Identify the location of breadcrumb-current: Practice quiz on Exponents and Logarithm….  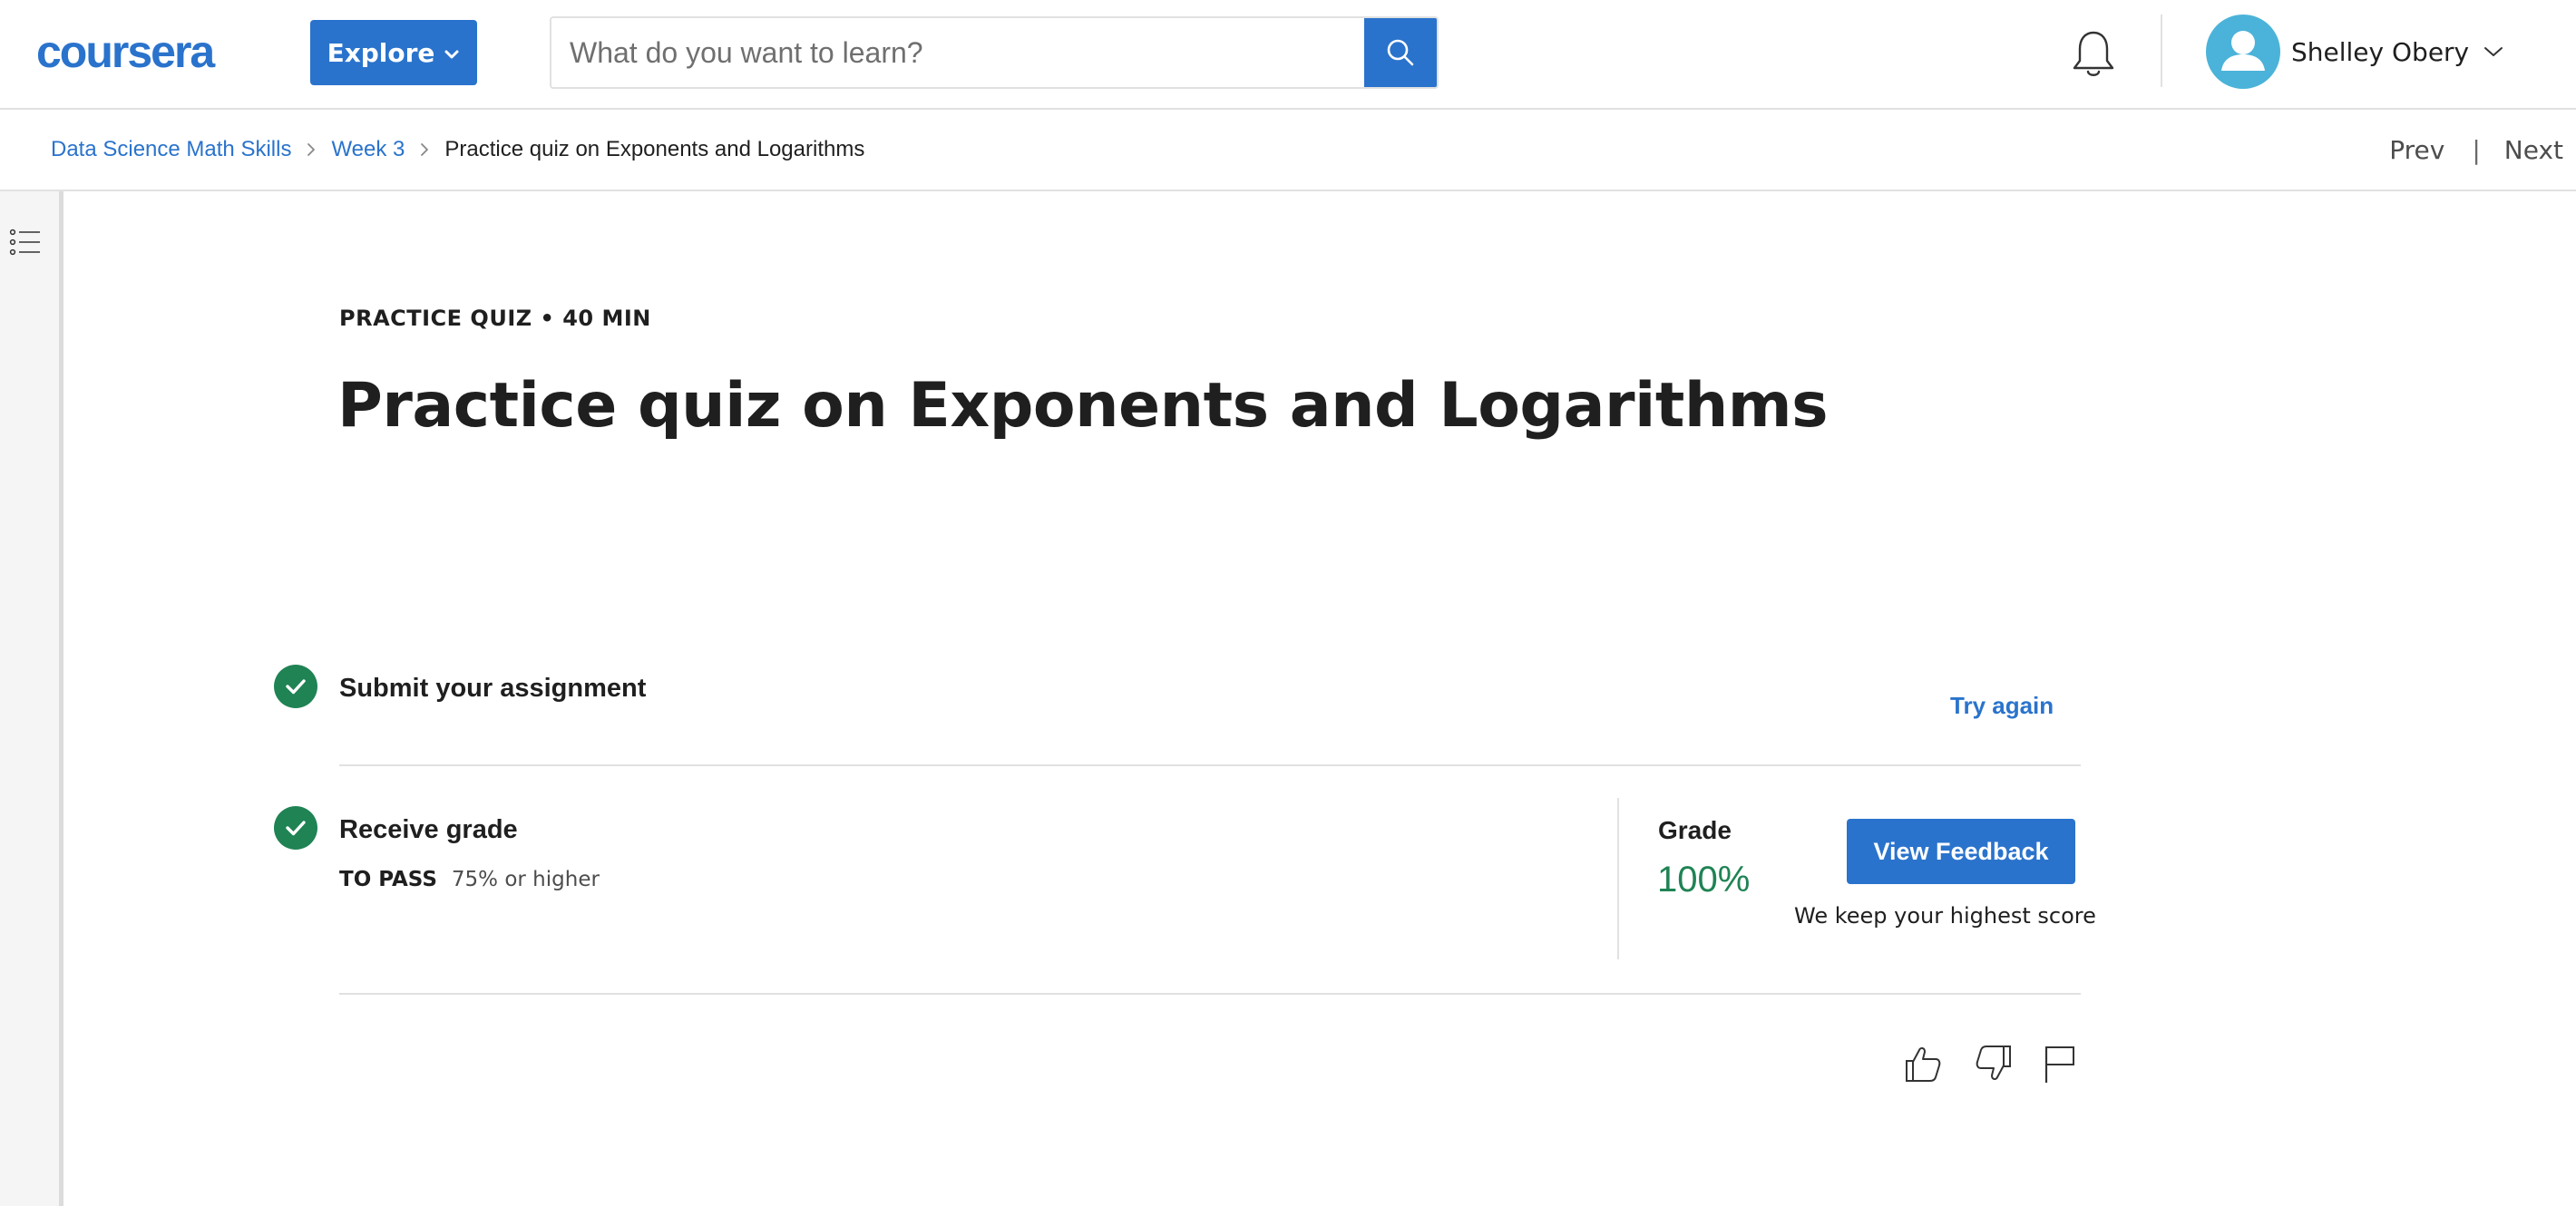
(654, 149).